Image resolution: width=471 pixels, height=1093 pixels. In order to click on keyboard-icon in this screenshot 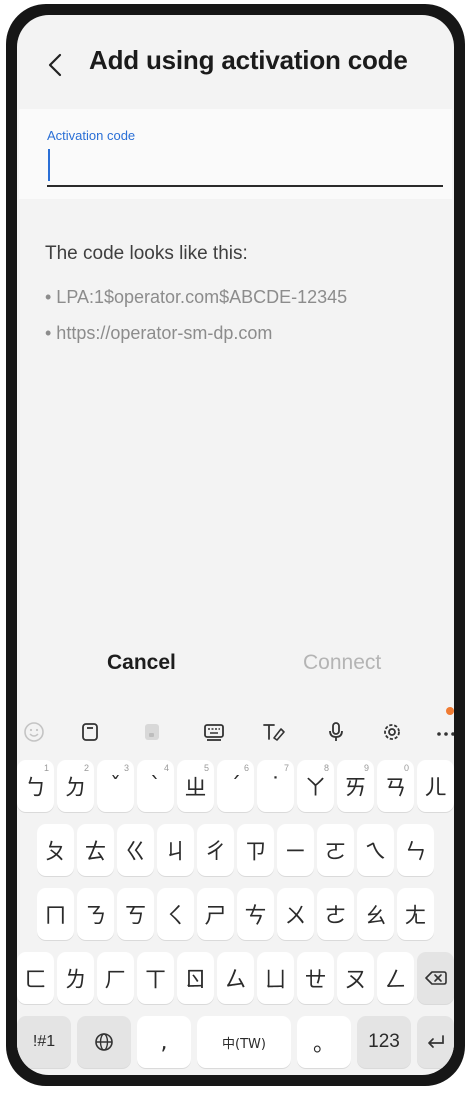, I will do `click(214, 732)`.